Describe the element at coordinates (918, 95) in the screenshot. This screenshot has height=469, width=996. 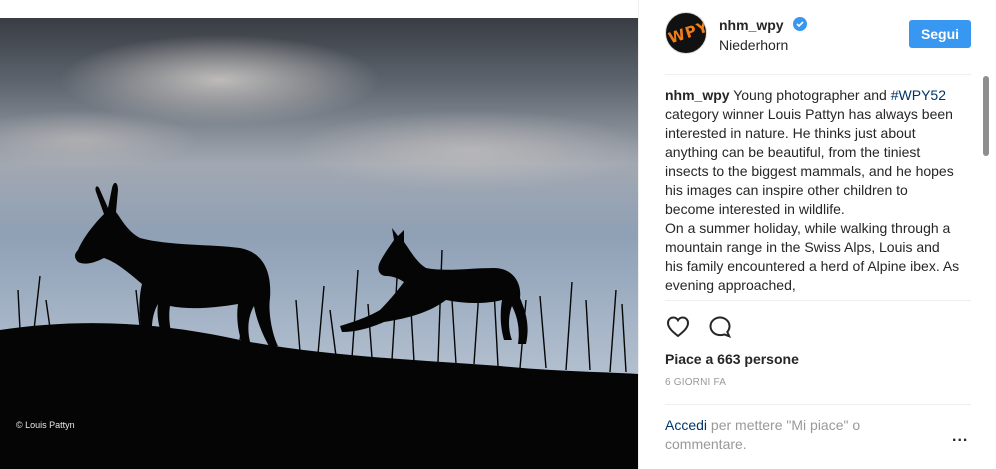
I see `caption-hashtag-link: #WPY52` at that location.